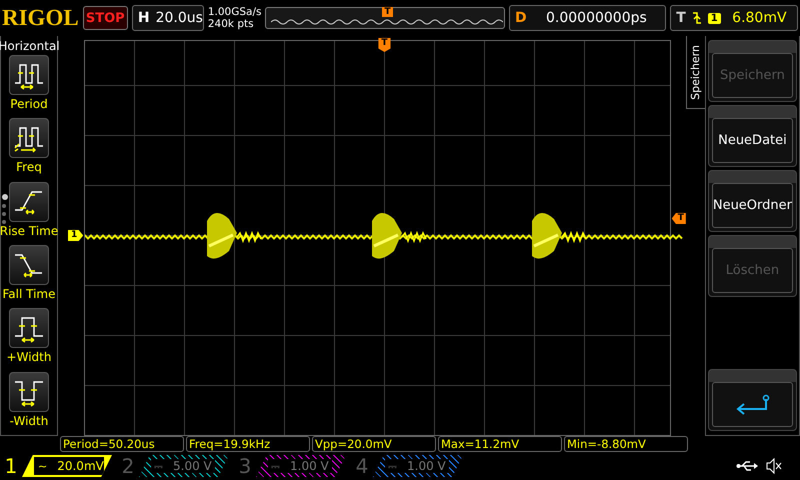 The height and width of the screenshot is (480, 800). What do you see at coordinates (11, 466) in the screenshot?
I see `channel-number: 1` at bounding box center [11, 466].